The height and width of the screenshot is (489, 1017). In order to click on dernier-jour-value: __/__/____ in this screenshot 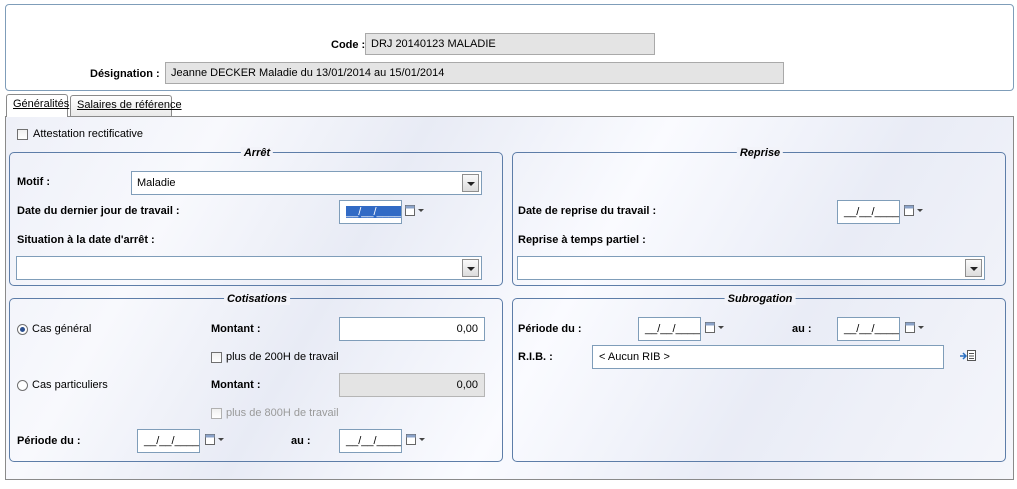, I will do `click(374, 212)`.